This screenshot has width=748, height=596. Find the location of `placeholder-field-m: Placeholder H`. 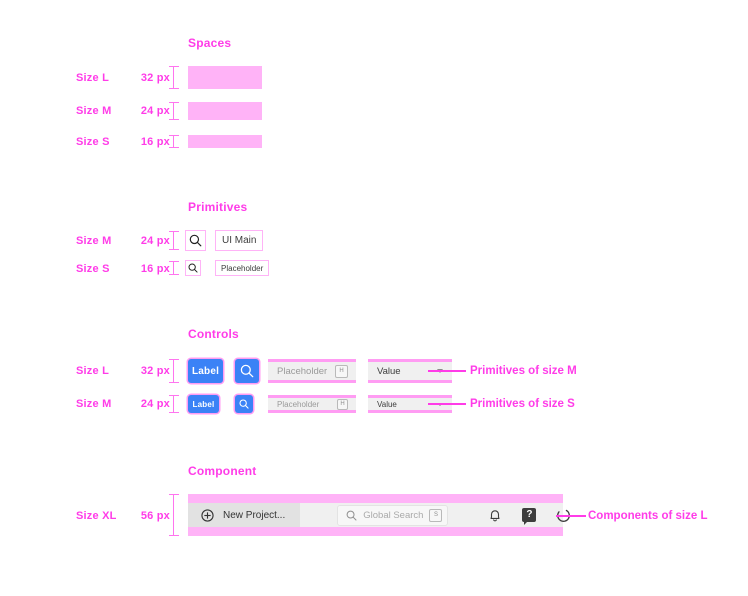

placeholder-field-m: Placeholder H is located at coordinates (312, 404).